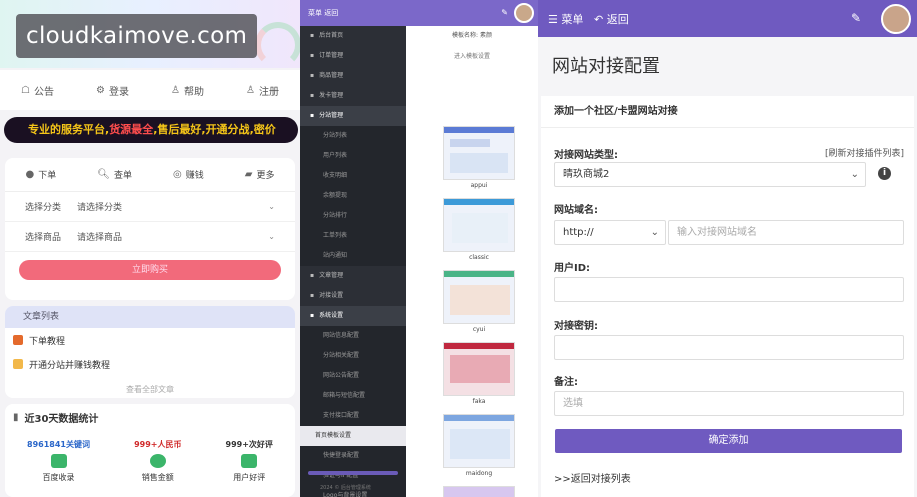 This screenshot has height=497, width=917. Describe the element at coordinates (103, 174) in the screenshot. I see `search-icon: 🔍︎` at that location.